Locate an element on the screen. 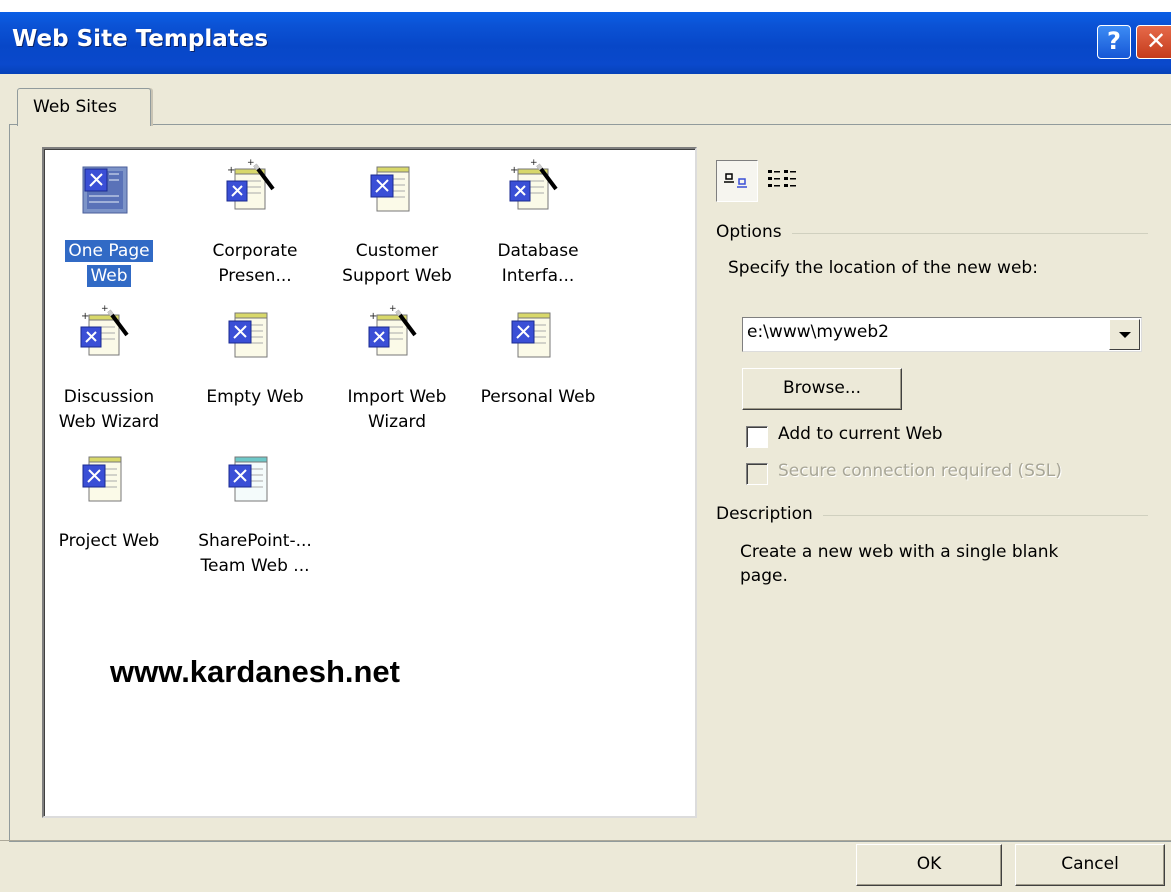 This screenshot has height=892, width=1171. ok-label: OK is located at coordinates (929, 864).